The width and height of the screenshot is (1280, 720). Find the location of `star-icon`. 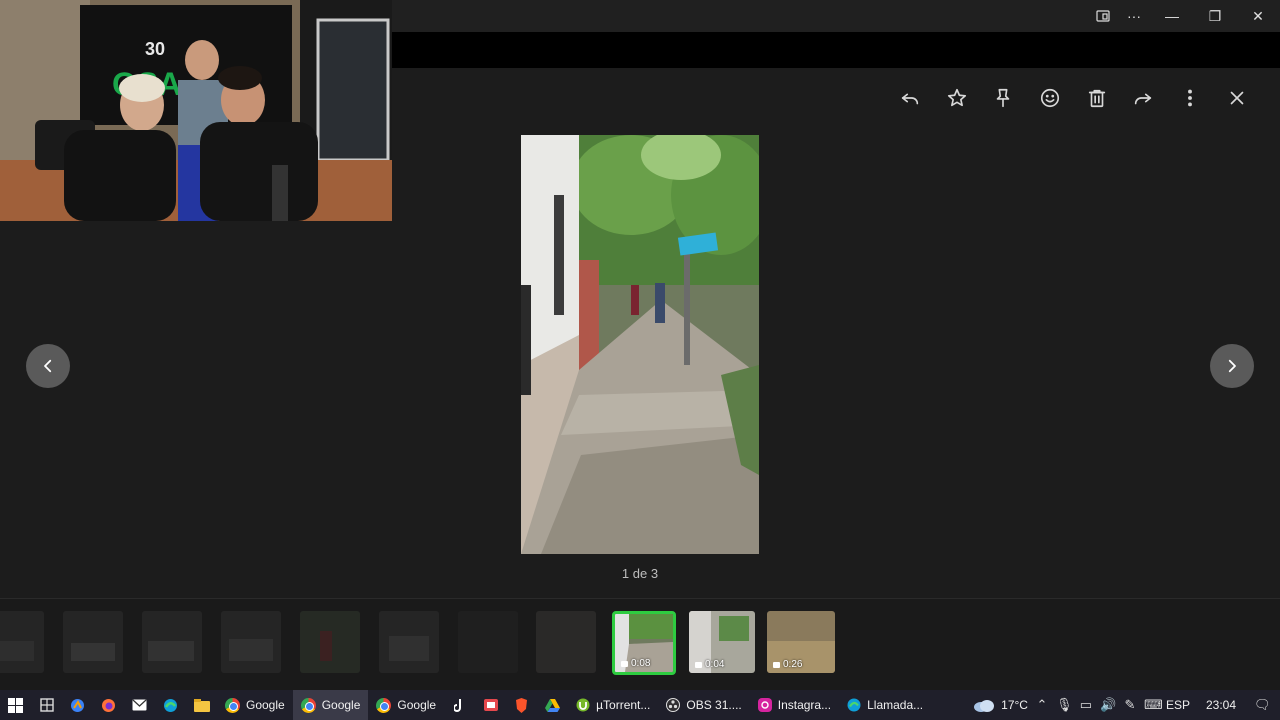

star-icon is located at coordinates (956, 98).